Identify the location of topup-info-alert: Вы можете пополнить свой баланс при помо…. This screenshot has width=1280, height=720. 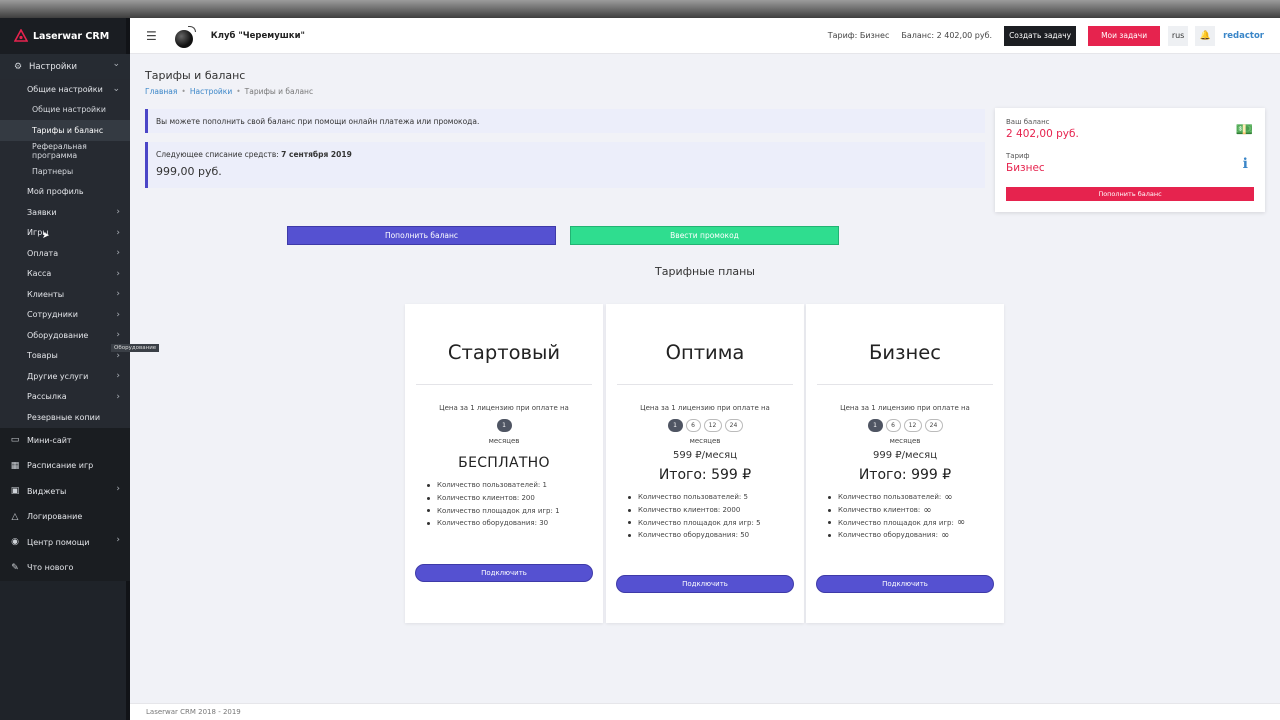
(565, 121).